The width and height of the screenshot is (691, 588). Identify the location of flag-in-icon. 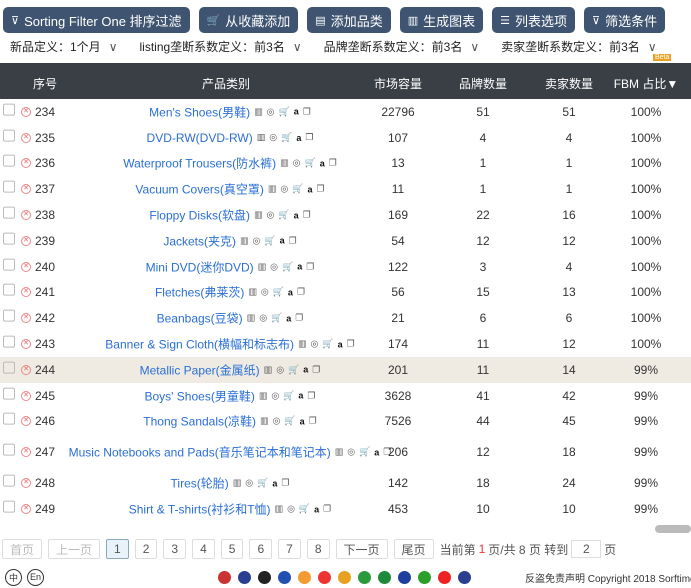
(304, 577).